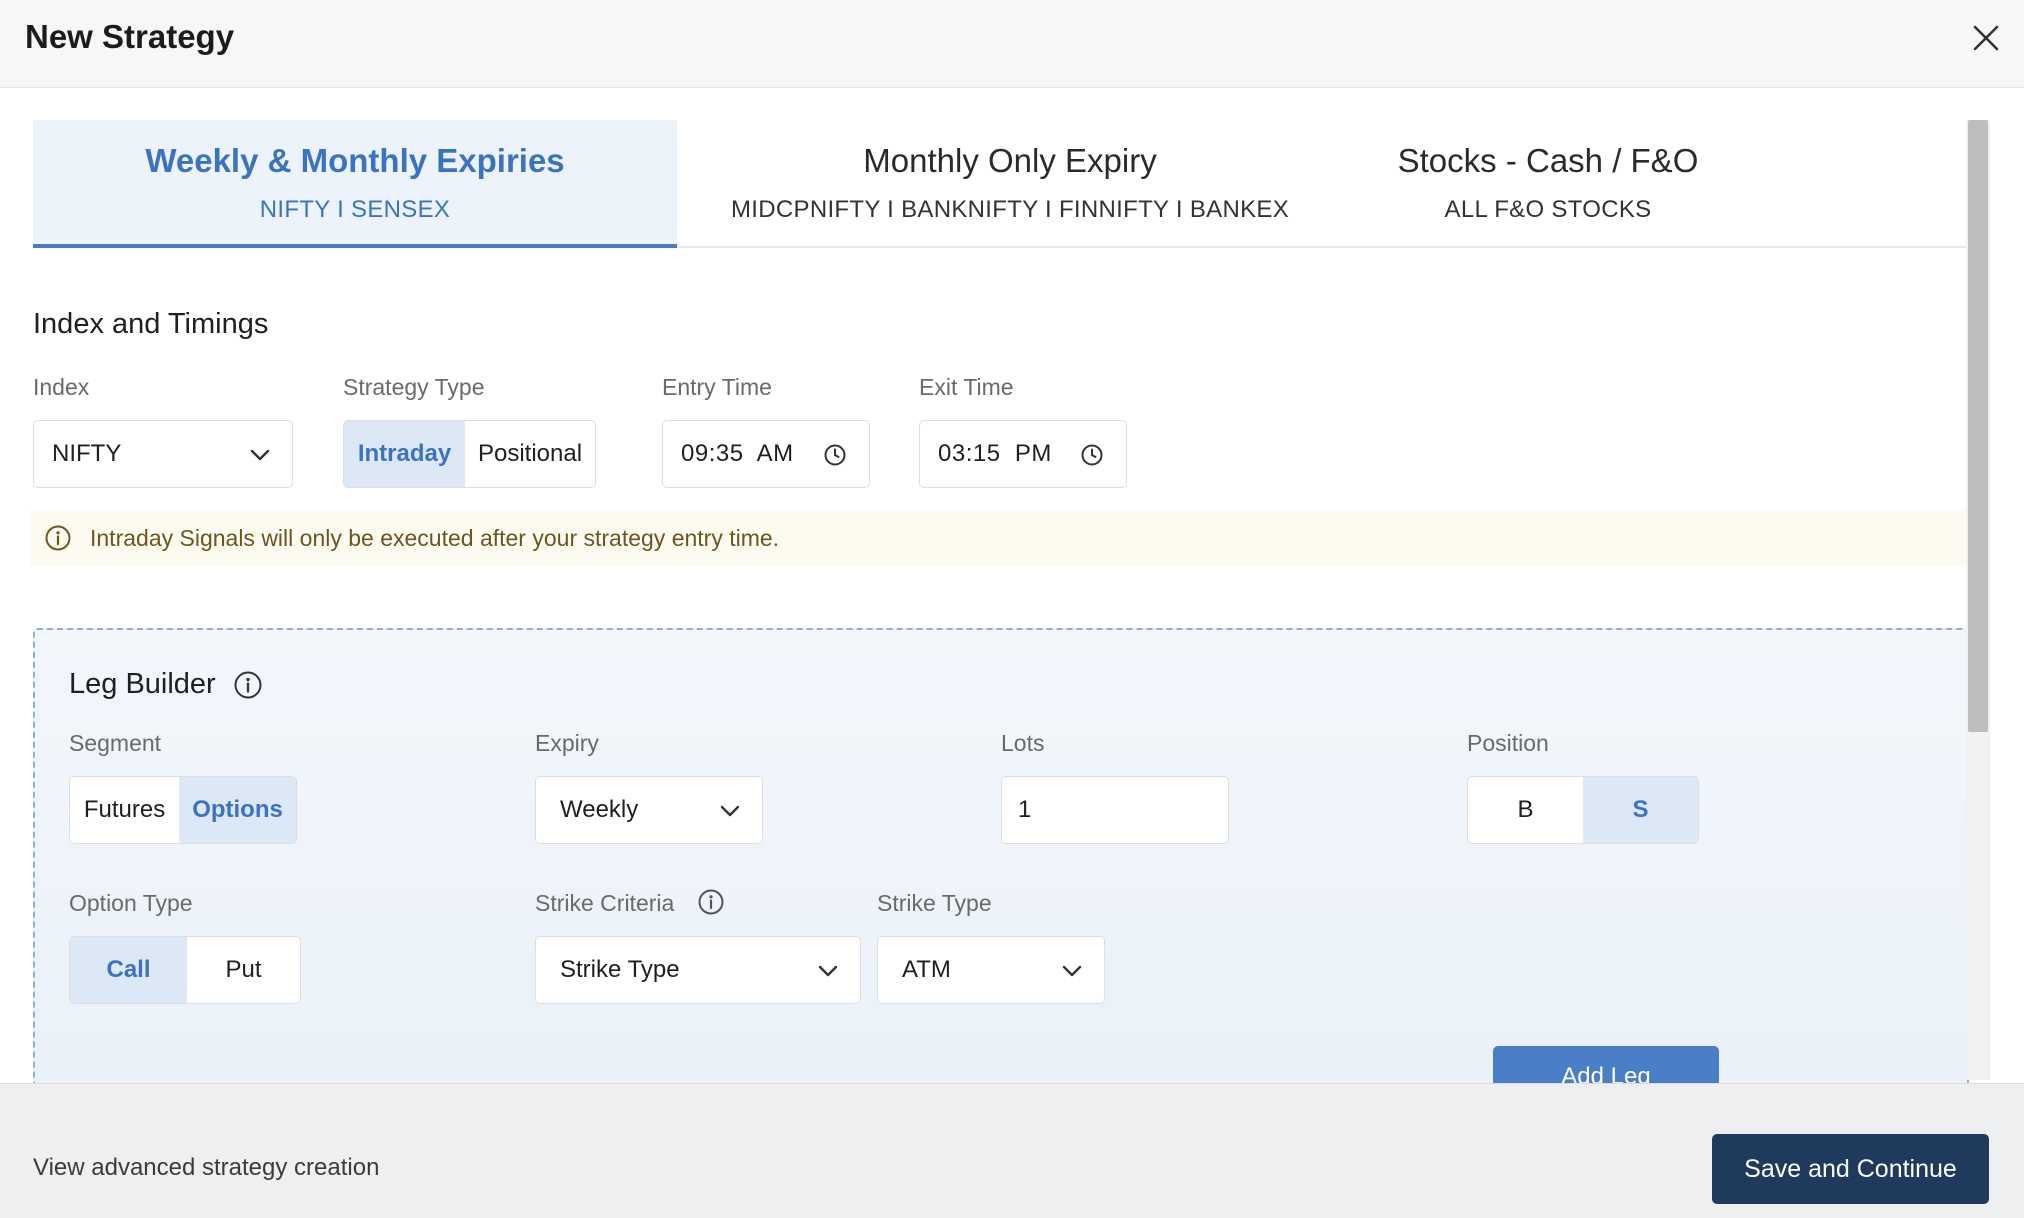  I want to click on position-sell: S, so click(1640, 810).